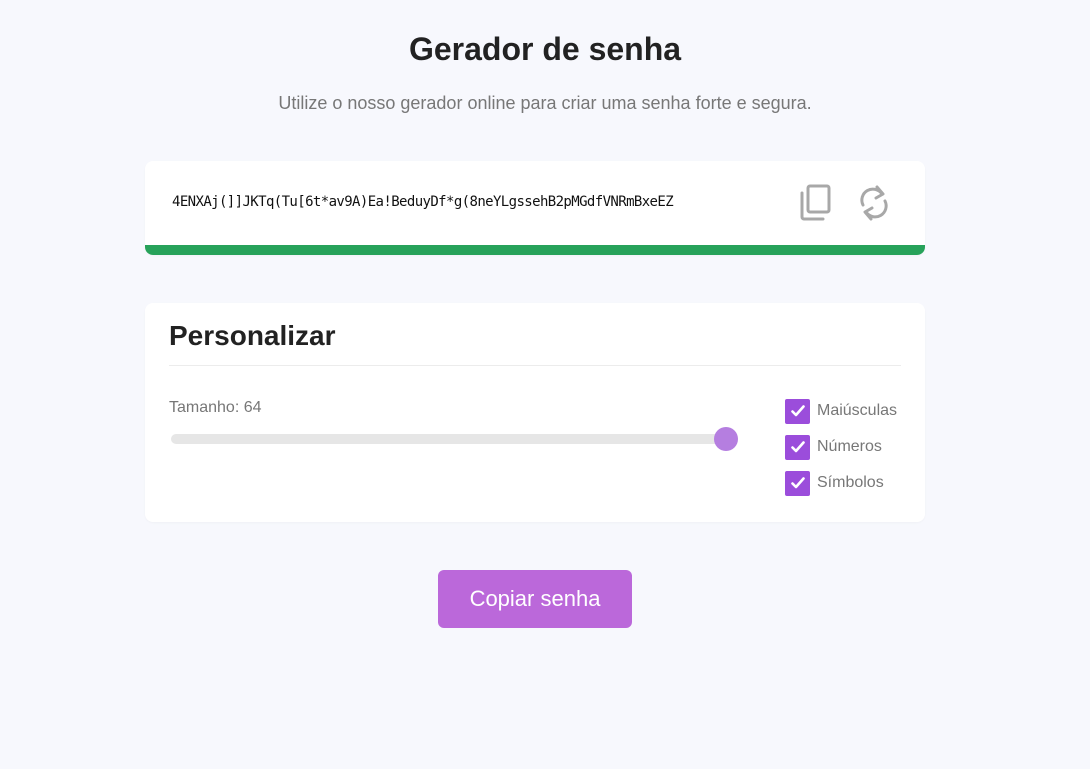  I want to click on uppercase-checkbox, so click(797, 411).